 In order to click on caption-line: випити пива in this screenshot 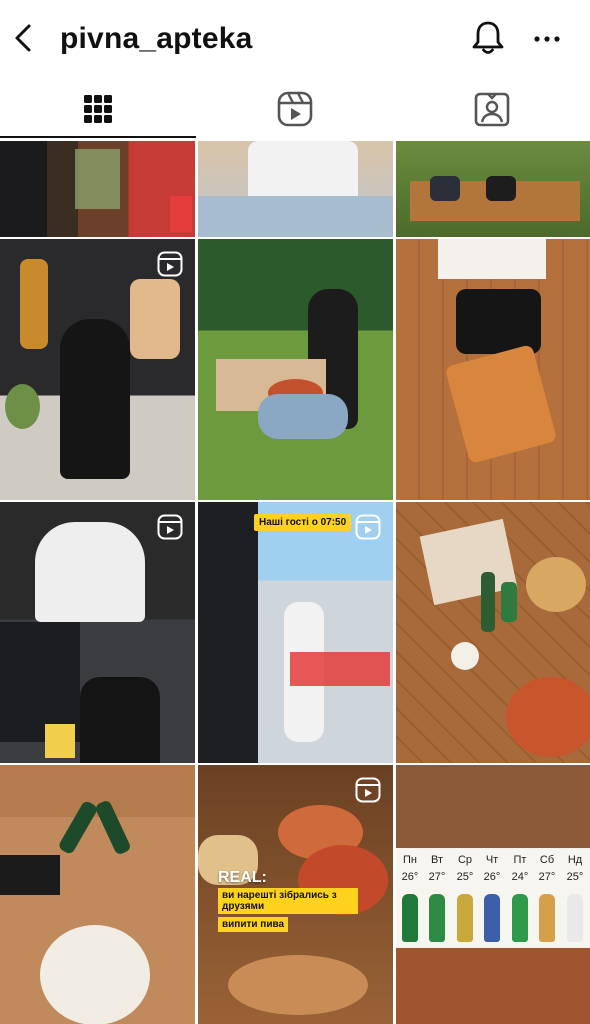, I will do `click(253, 924)`.